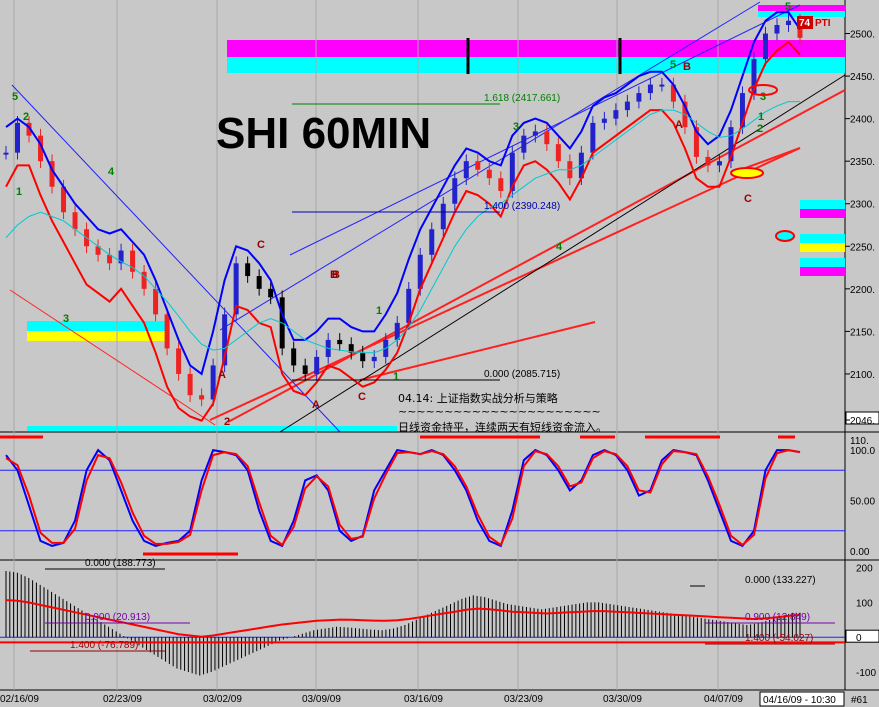  Describe the element at coordinates (104, 645) in the screenshot. I see `osc-level-label: 1.400 (-76.789)` at that location.